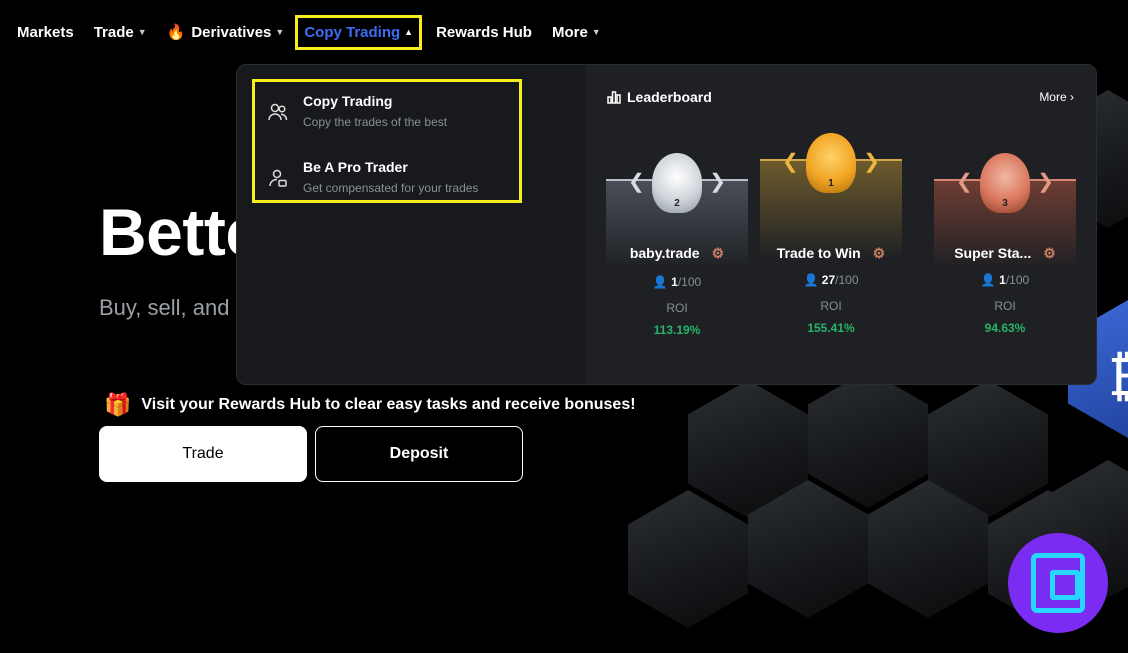 The height and width of the screenshot is (653, 1128). What do you see at coordinates (677, 330) in the screenshot?
I see `roi-value: 113.19%` at bounding box center [677, 330].